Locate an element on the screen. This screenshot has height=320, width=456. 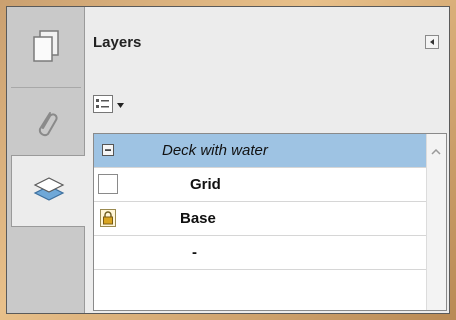
panel-title: Layers is located at coordinates (117, 42).